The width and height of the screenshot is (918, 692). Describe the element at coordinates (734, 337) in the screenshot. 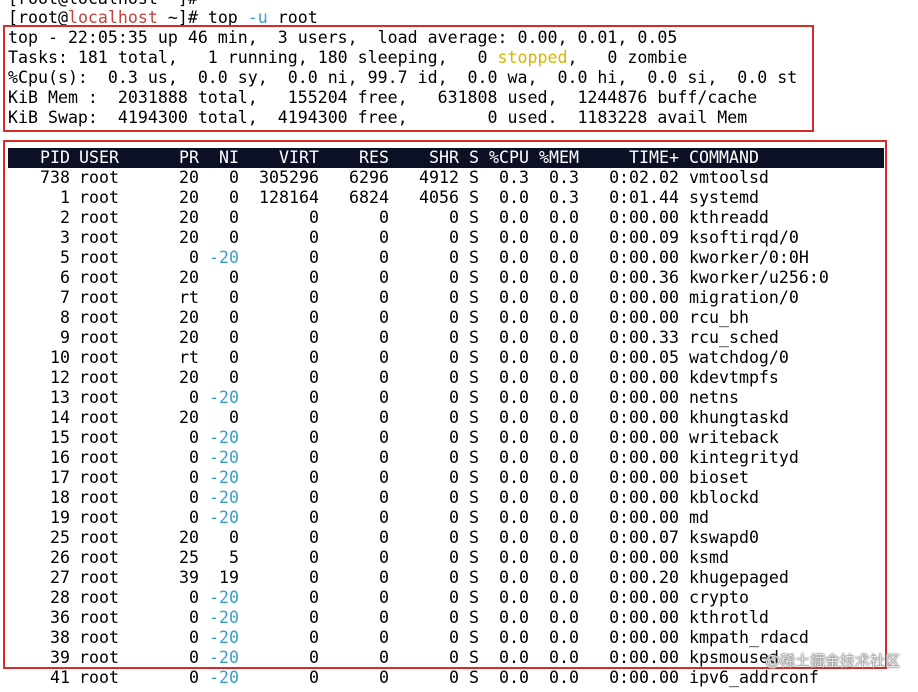

I see `cell-command: rcu_sched` at that location.